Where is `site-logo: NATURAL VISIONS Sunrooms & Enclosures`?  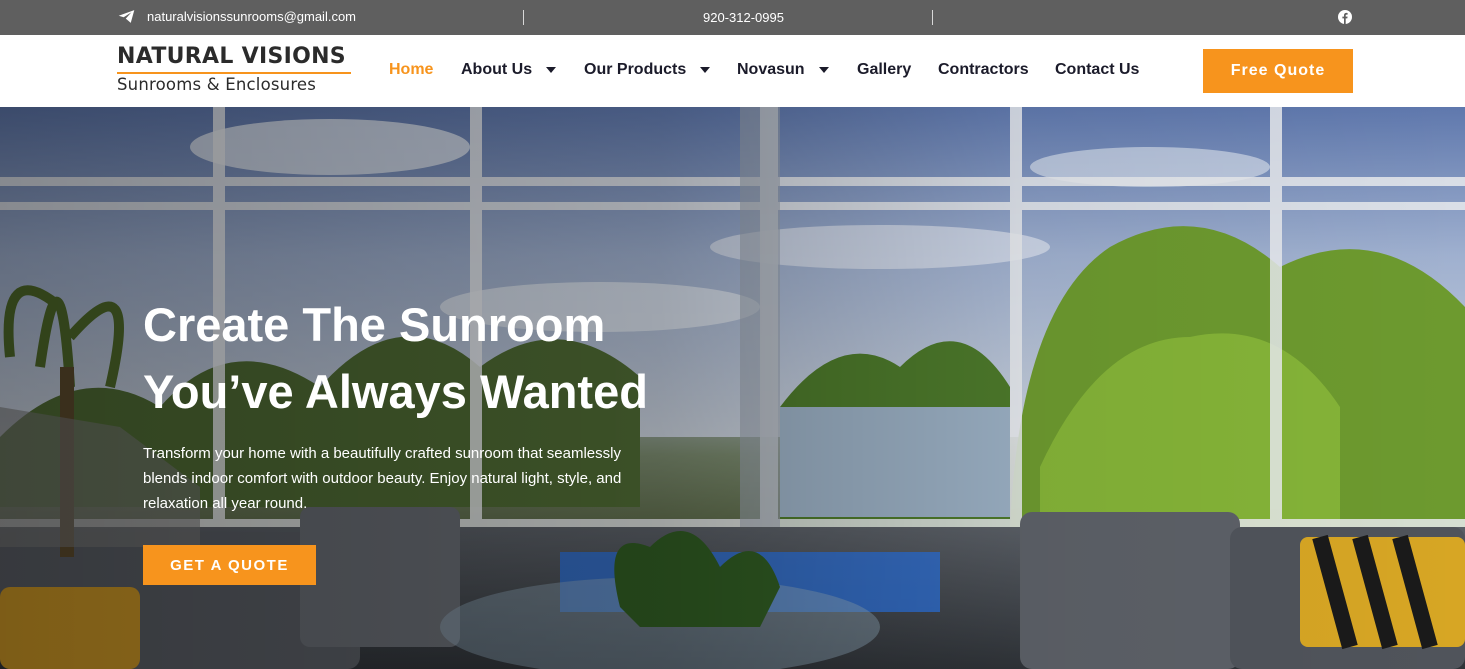 site-logo: NATURAL VISIONS Sunrooms & Enclosures is located at coordinates (234, 70).